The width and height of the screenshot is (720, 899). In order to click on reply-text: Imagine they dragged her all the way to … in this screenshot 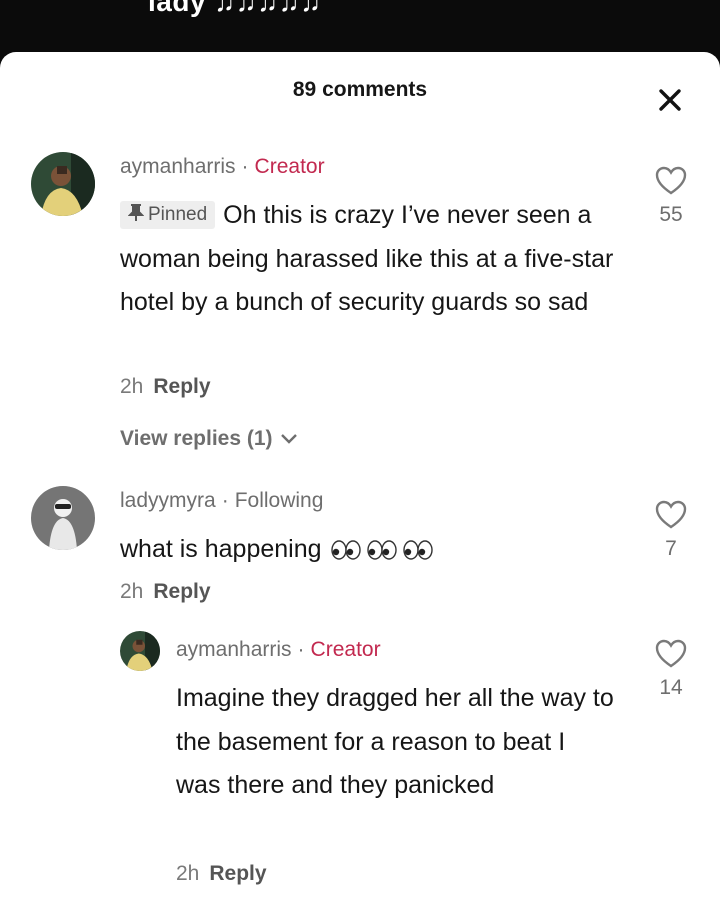, I will do `click(396, 742)`.